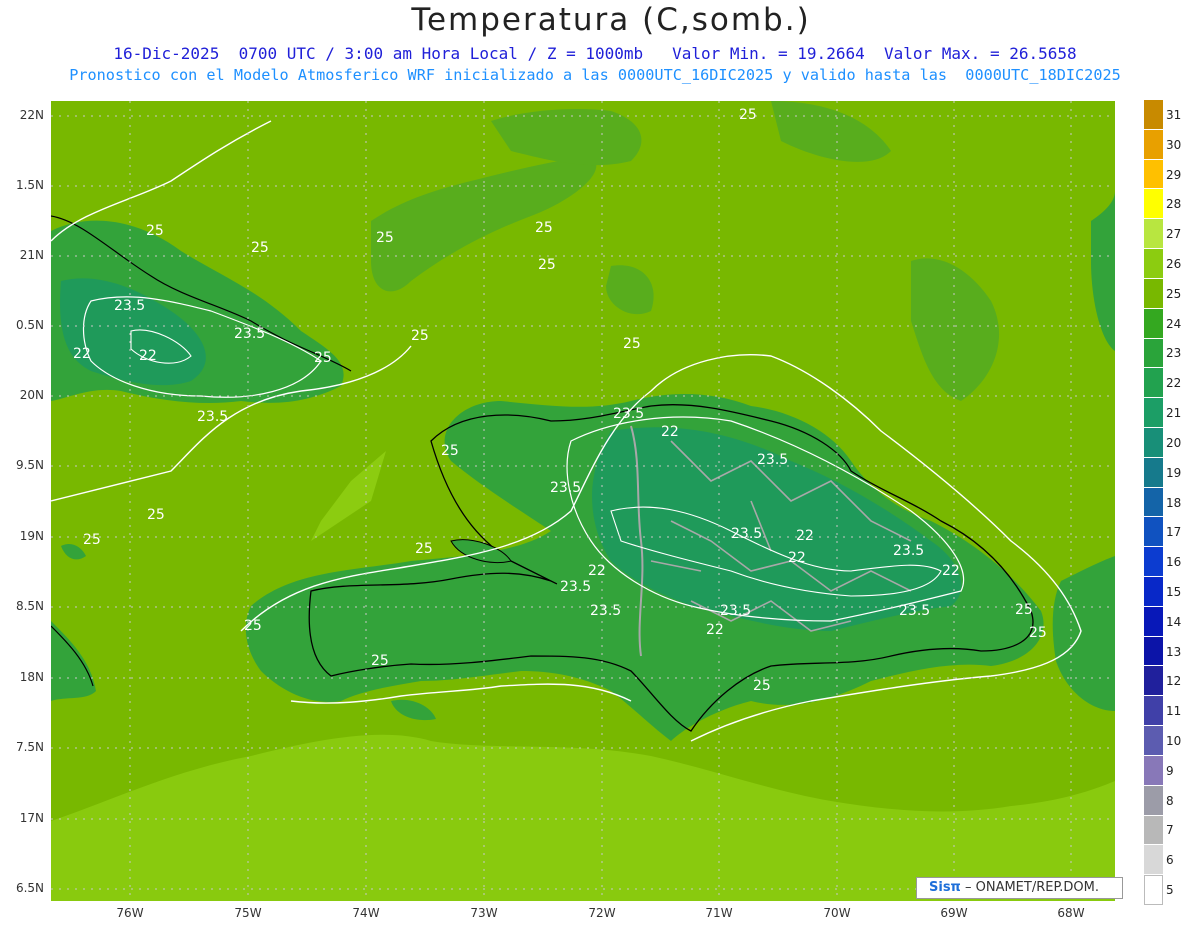 This screenshot has width=1200, height=927. I want to click on latitude-label: 8.5N, so click(29, 606).